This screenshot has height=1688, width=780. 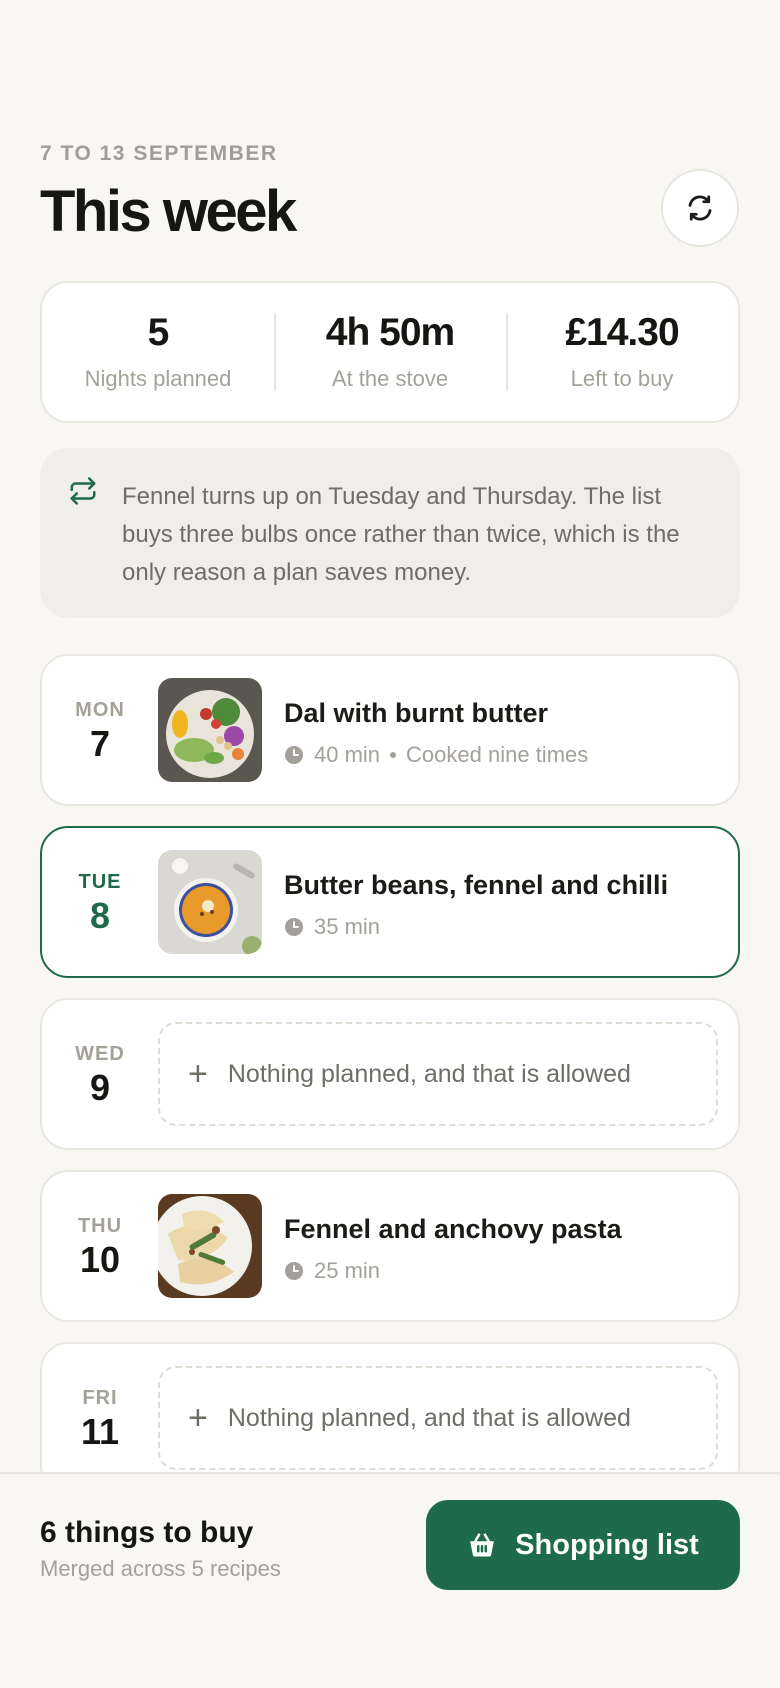 I want to click on day-date: 10, so click(x=100, y=1259).